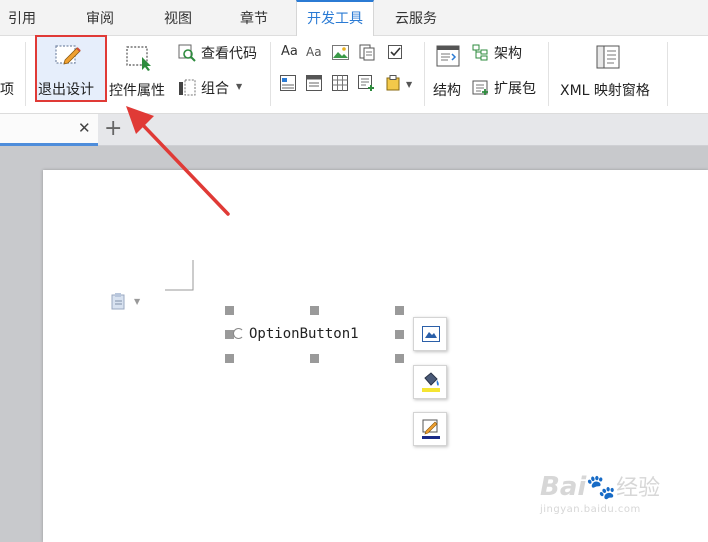 This screenshot has width=708, height=542. What do you see at coordinates (349, 74) in the screenshot?
I see `form-controls-gallery: Aa Aa ▼` at bounding box center [349, 74].